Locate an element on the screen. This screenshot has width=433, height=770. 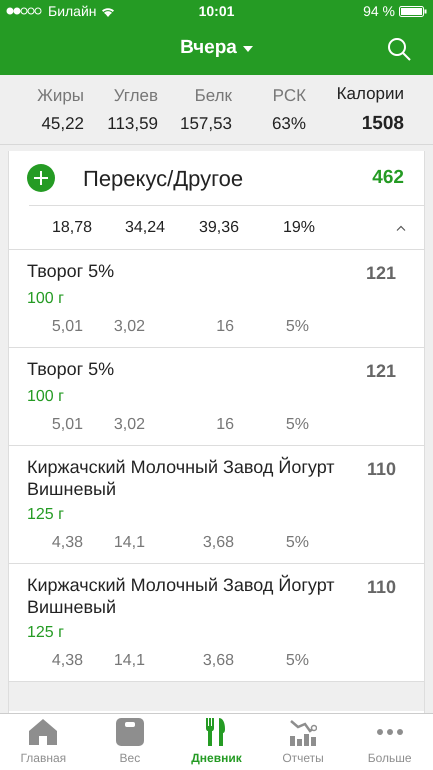
fork-knife-icon is located at coordinates (216, 732).